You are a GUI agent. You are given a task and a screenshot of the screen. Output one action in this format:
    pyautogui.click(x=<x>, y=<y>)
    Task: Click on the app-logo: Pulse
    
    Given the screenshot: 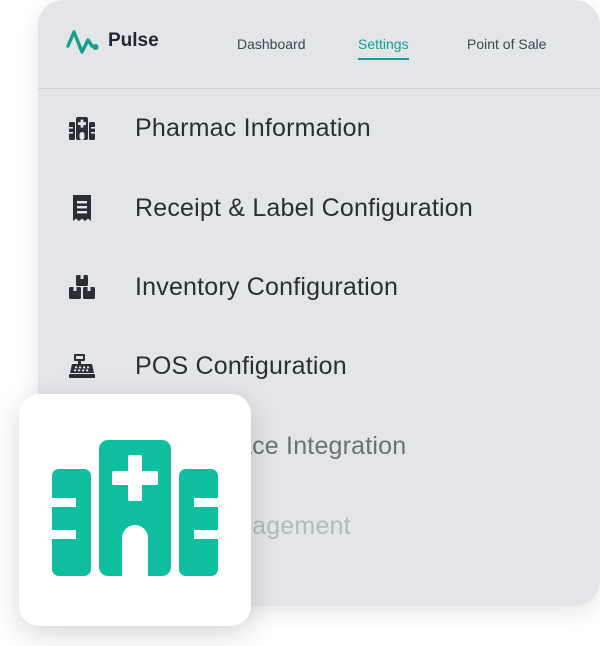 What is the action you would take?
    pyautogui.click(x=112, y=41)
    